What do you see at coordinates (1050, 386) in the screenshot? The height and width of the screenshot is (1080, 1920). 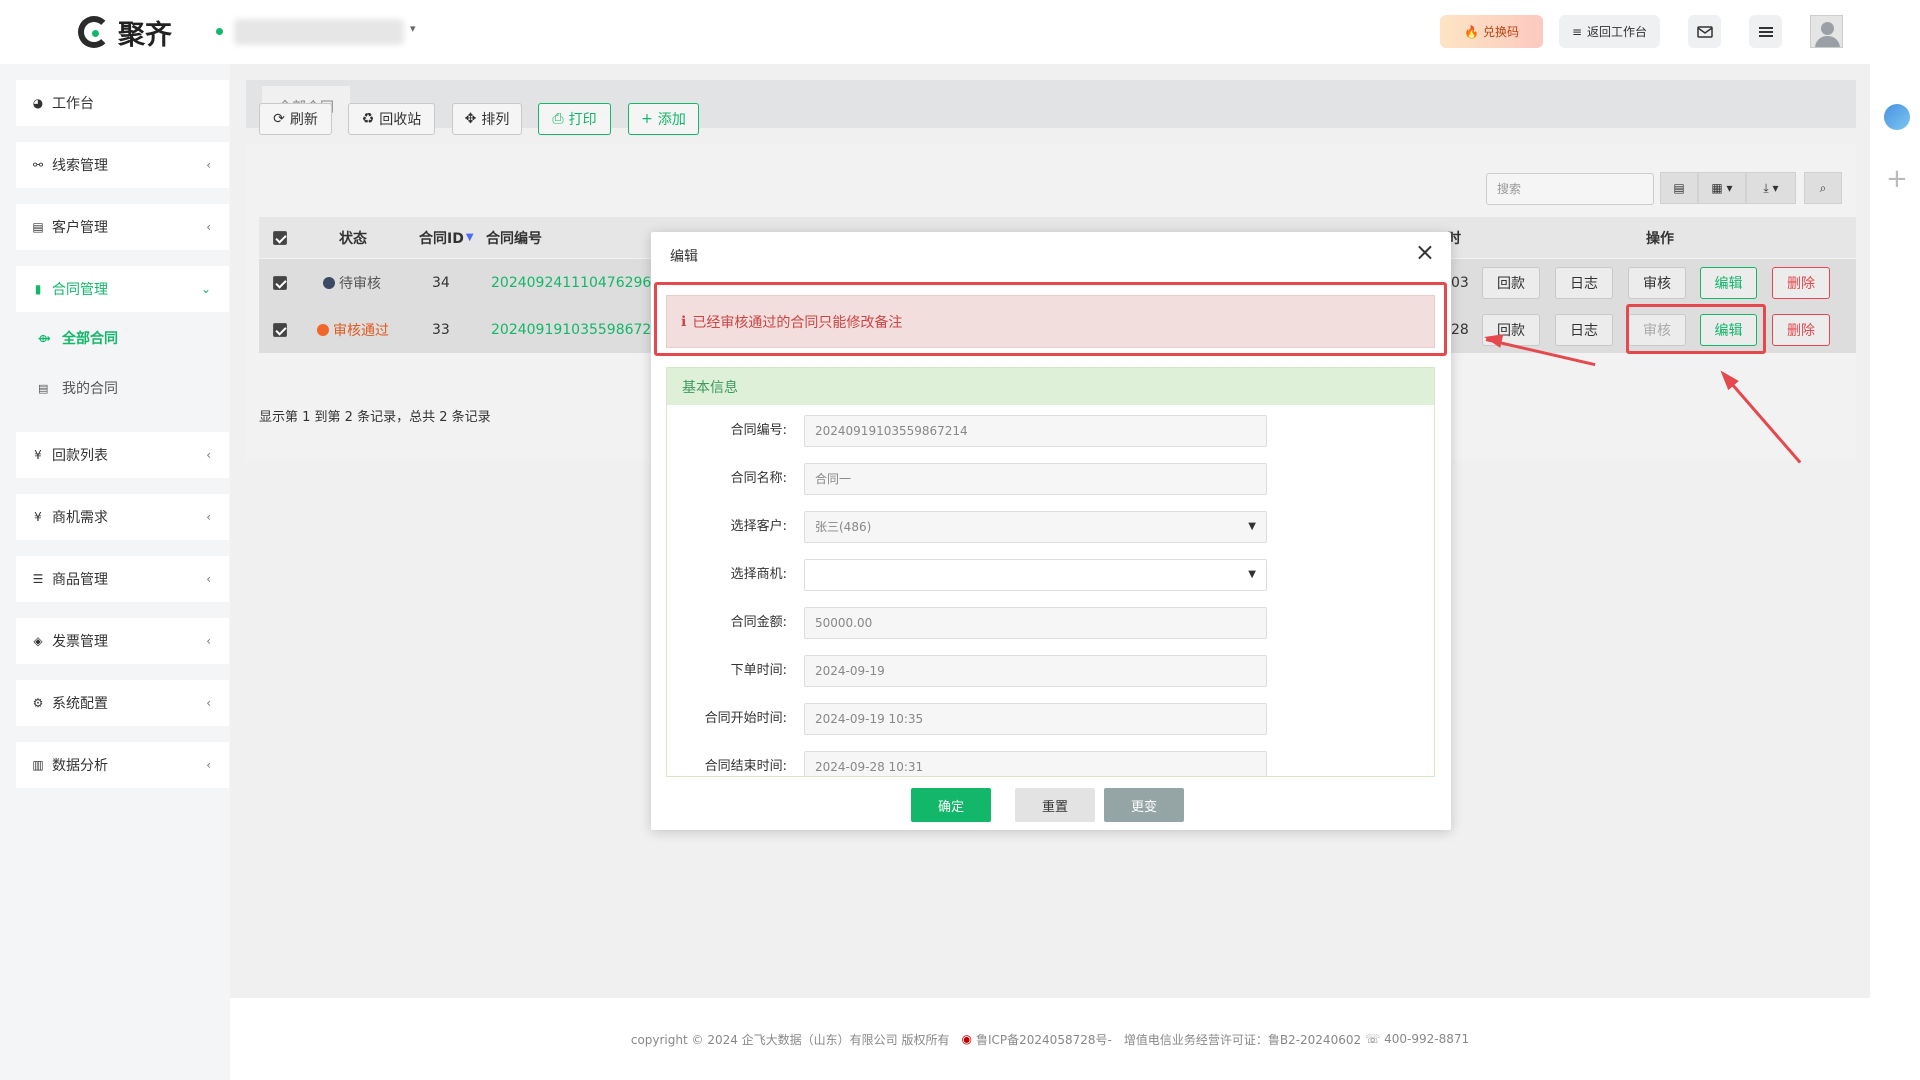 I see `section-title: 基本信息` at bounding box center [1050, 386].